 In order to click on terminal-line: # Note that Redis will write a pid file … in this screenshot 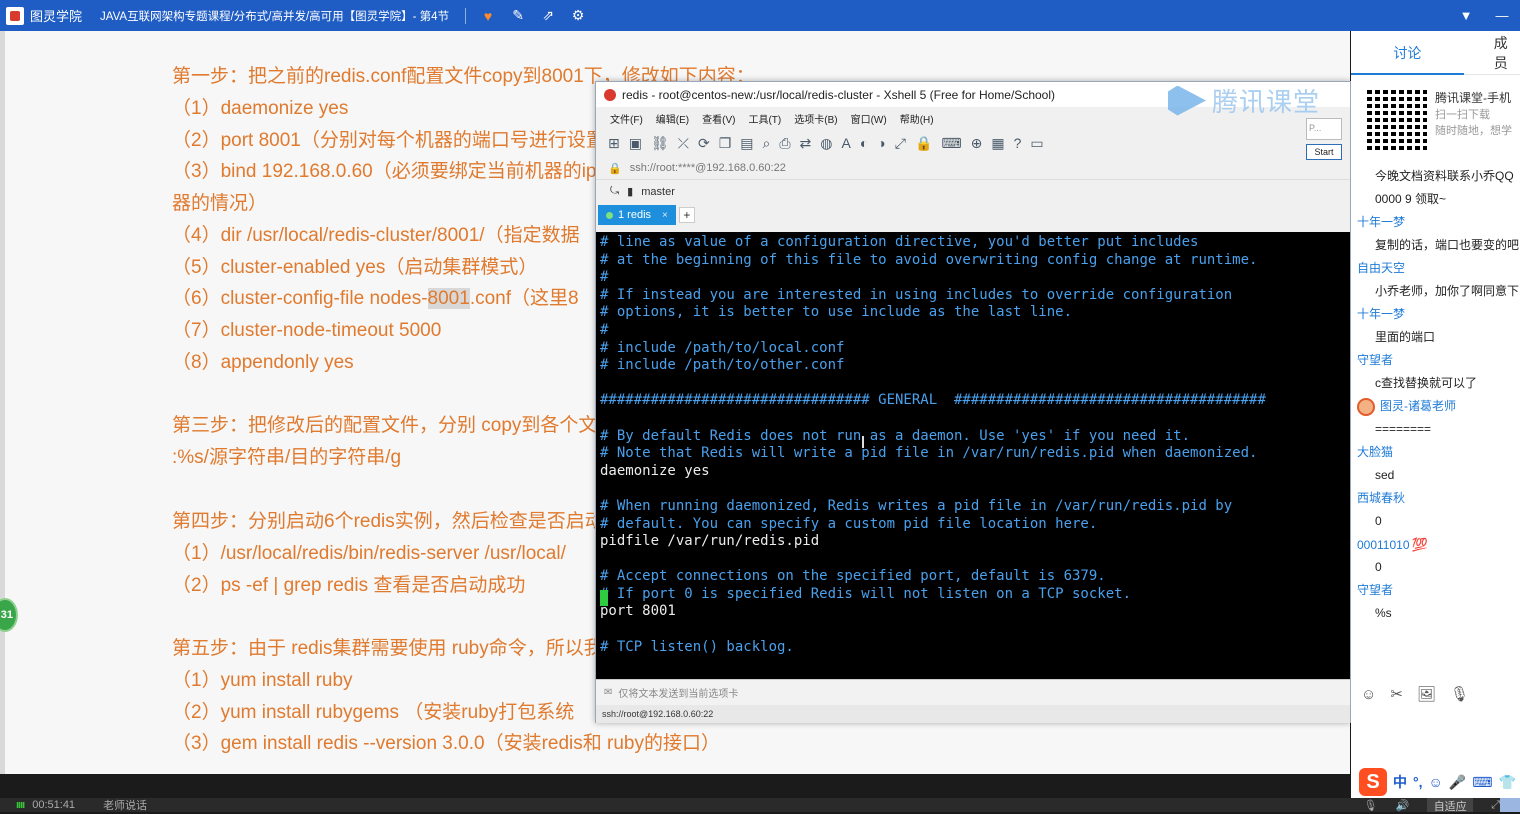, I will do `click(929, 453)`.